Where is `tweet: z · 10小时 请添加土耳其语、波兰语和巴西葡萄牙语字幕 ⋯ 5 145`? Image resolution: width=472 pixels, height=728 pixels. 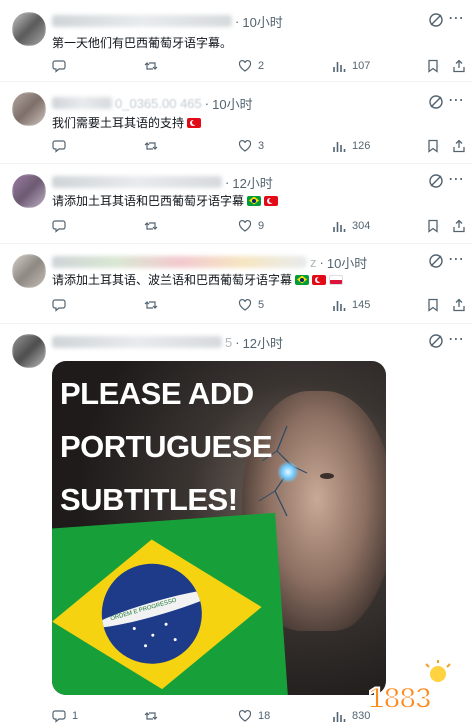
tweet: z · 10小时 请添加土耳其语、波兰语和巴西葡萄牙语字幕 ⋯ 5 145 is located at coordinates (236, 284).